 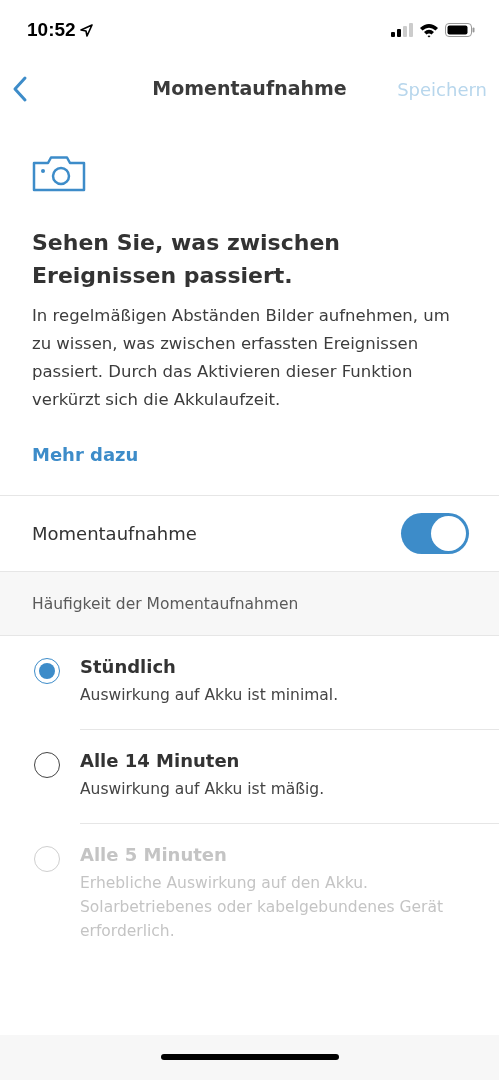 I want to click on location-arrow-icon, so click(x=86, y=30).